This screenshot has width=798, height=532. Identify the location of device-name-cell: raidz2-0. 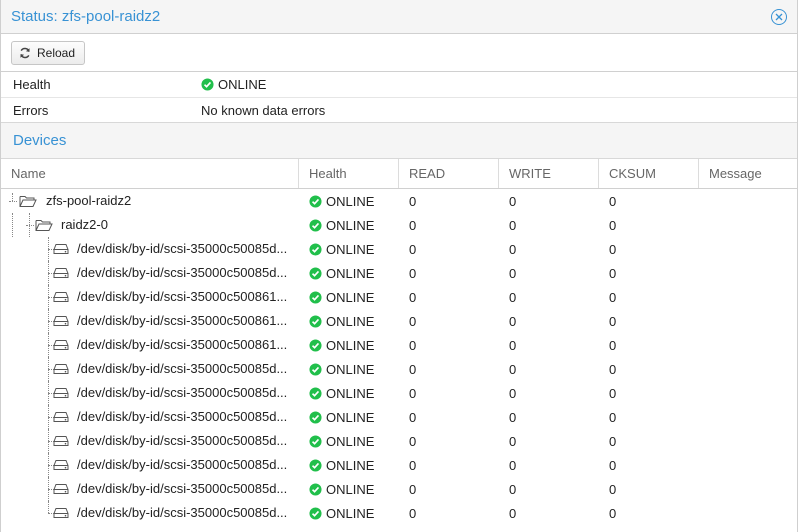
(150, 225).